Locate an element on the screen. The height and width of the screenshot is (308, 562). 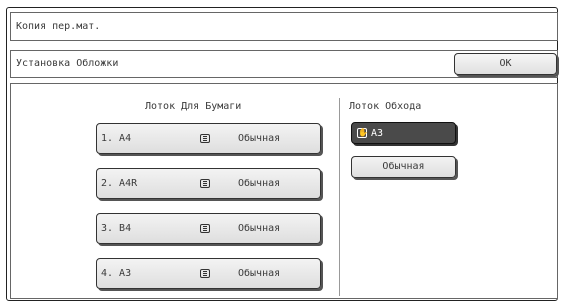
bypass-heading: Лоток Обхода is located at coordinates (385, 106).